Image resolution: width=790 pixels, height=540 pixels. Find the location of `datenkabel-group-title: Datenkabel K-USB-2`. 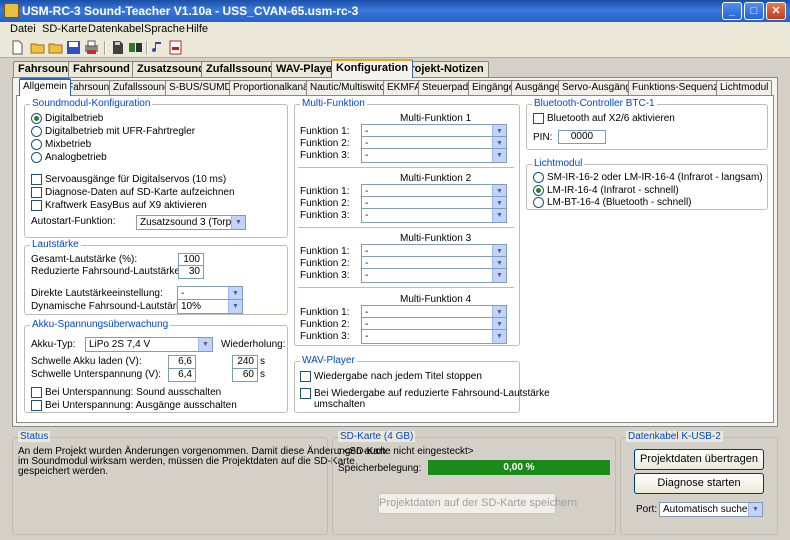

datenkabel-group-title: Datenkabel K-USB-2 is located at coordinates (674, 436).